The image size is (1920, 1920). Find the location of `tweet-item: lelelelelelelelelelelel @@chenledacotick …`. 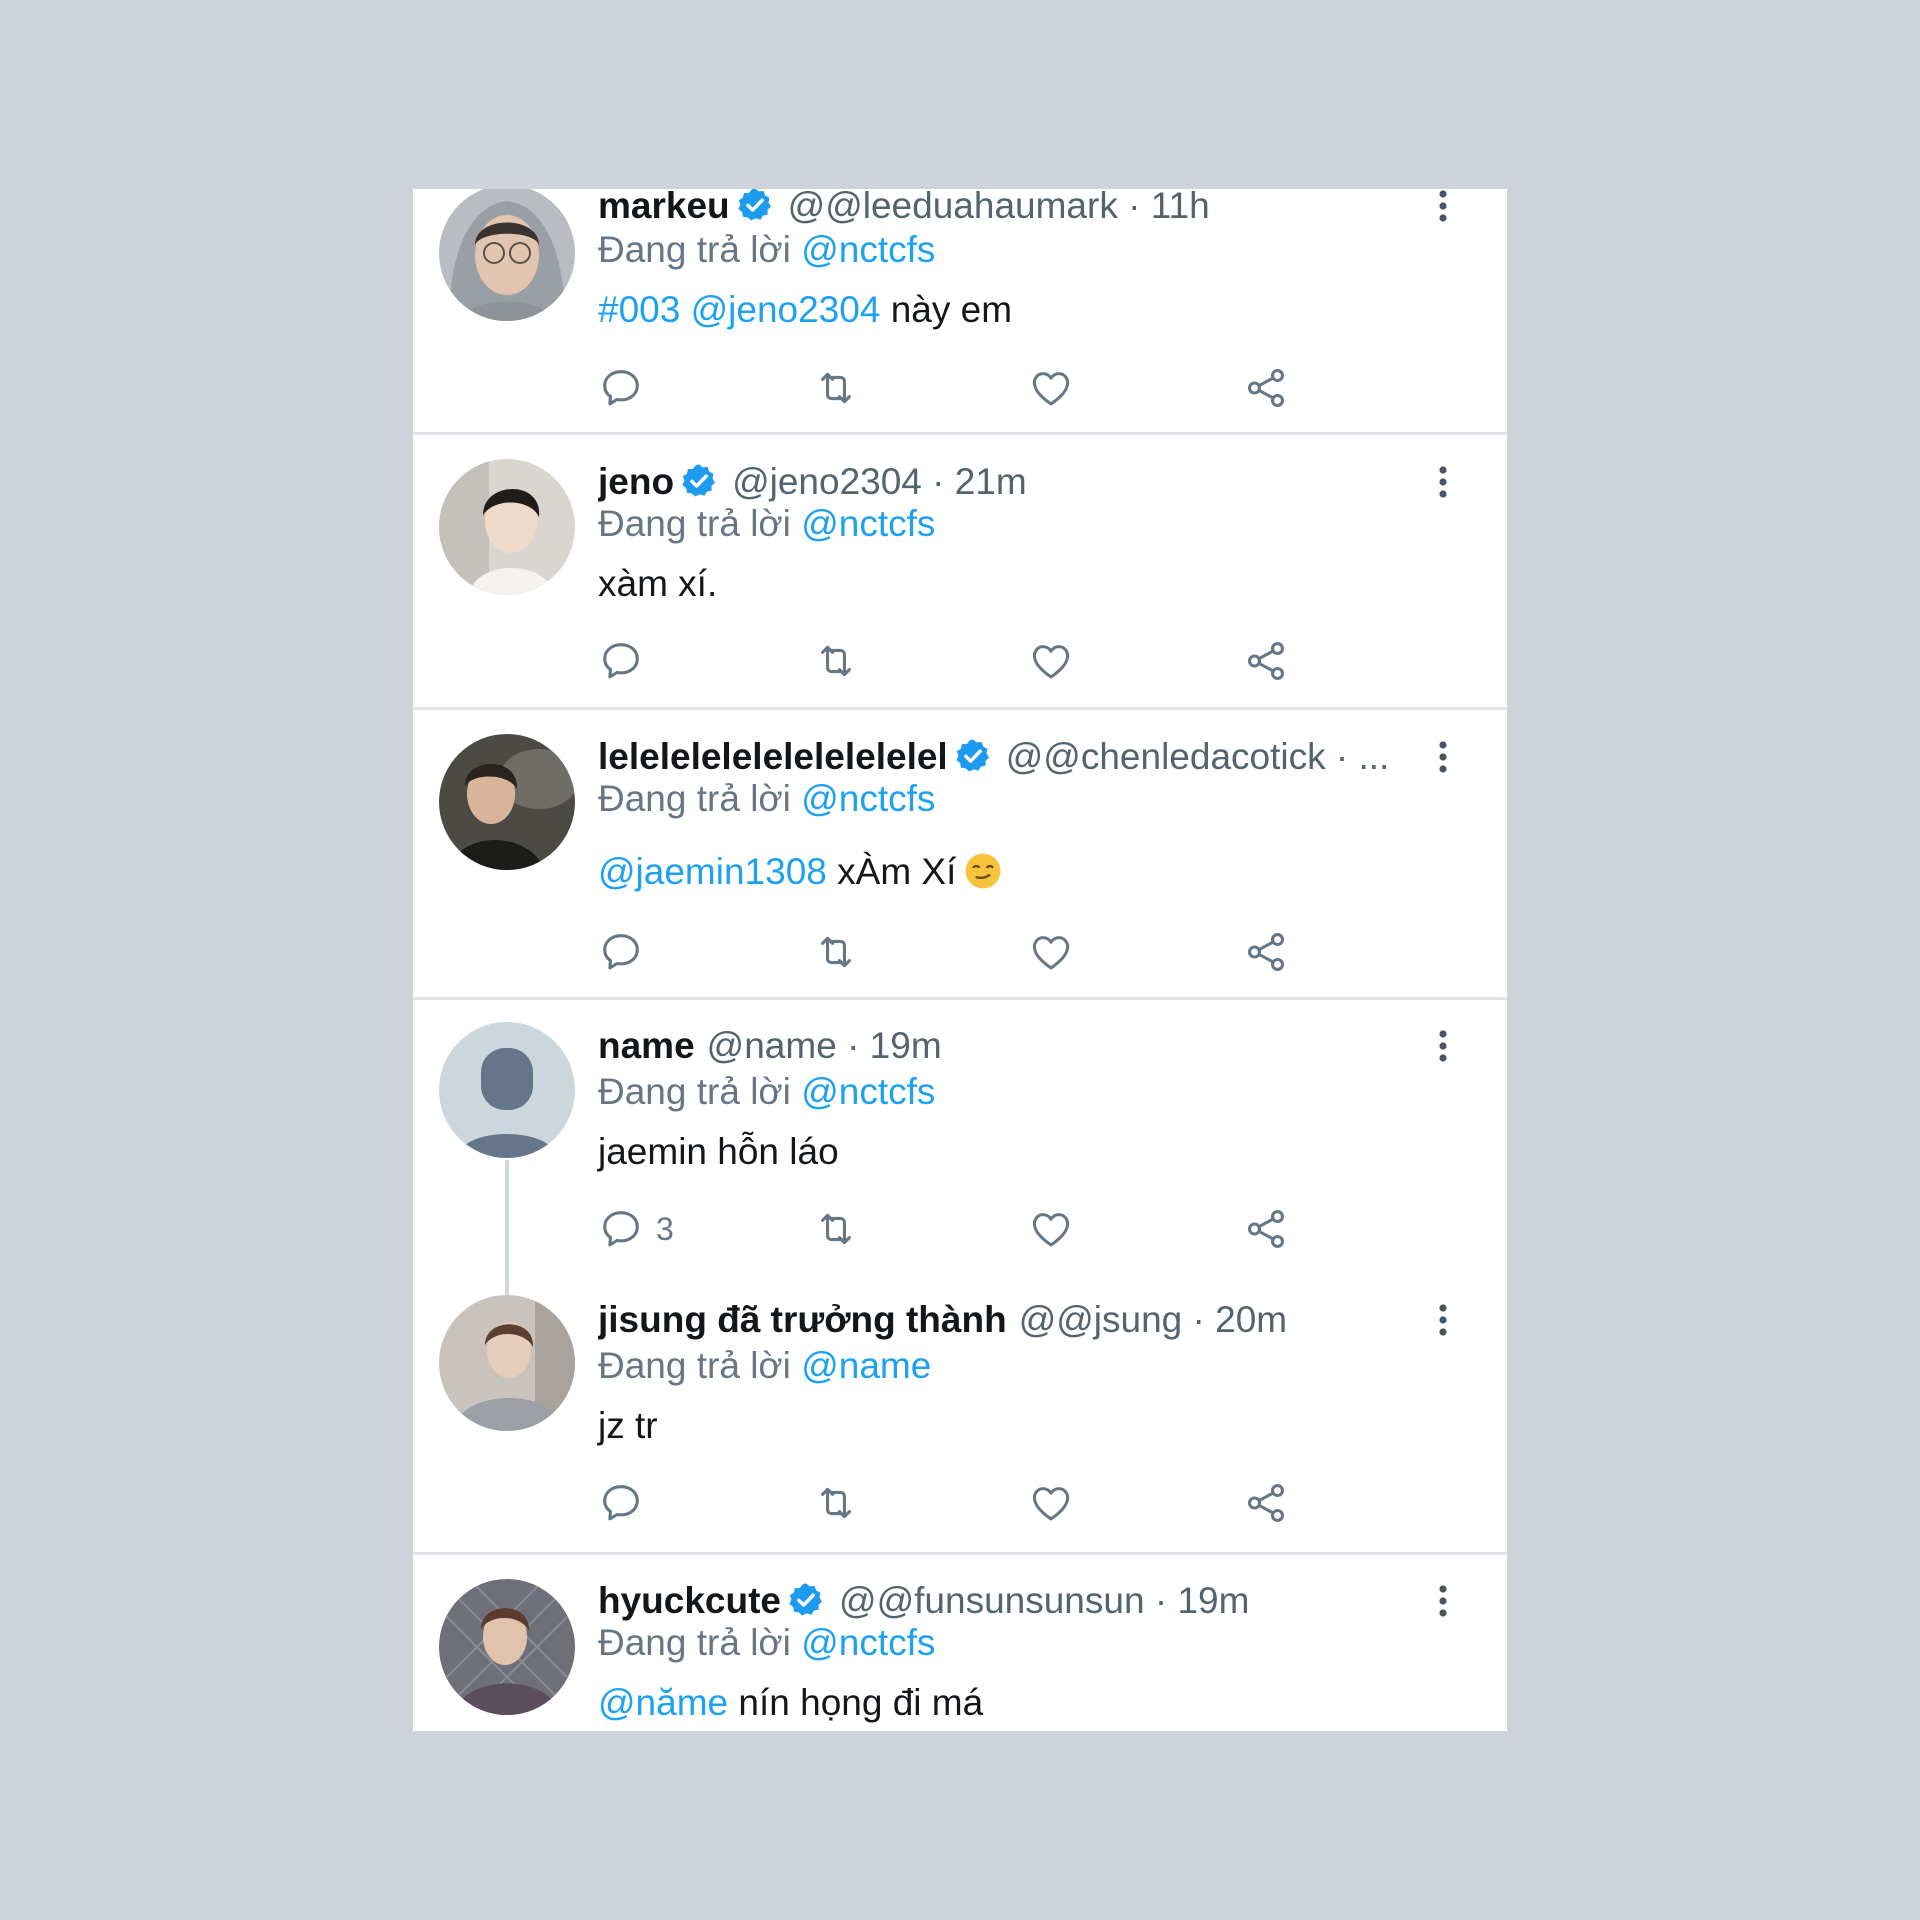

tweet-item: lelelelelelelelelelelel @@chenledacotick … is located at coordinates (960, 853).